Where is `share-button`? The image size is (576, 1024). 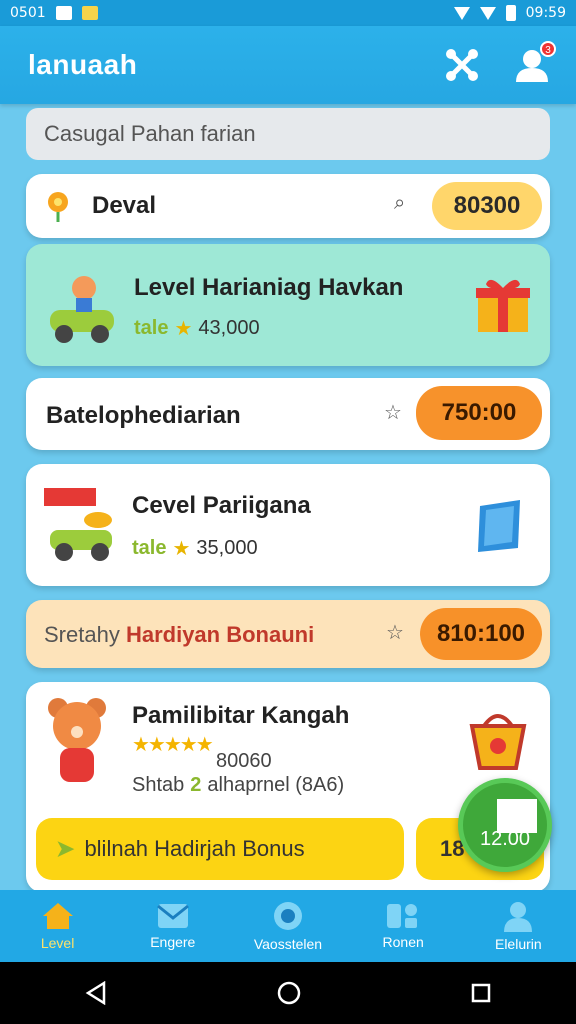 share-button is located at coordinates (462, 65).